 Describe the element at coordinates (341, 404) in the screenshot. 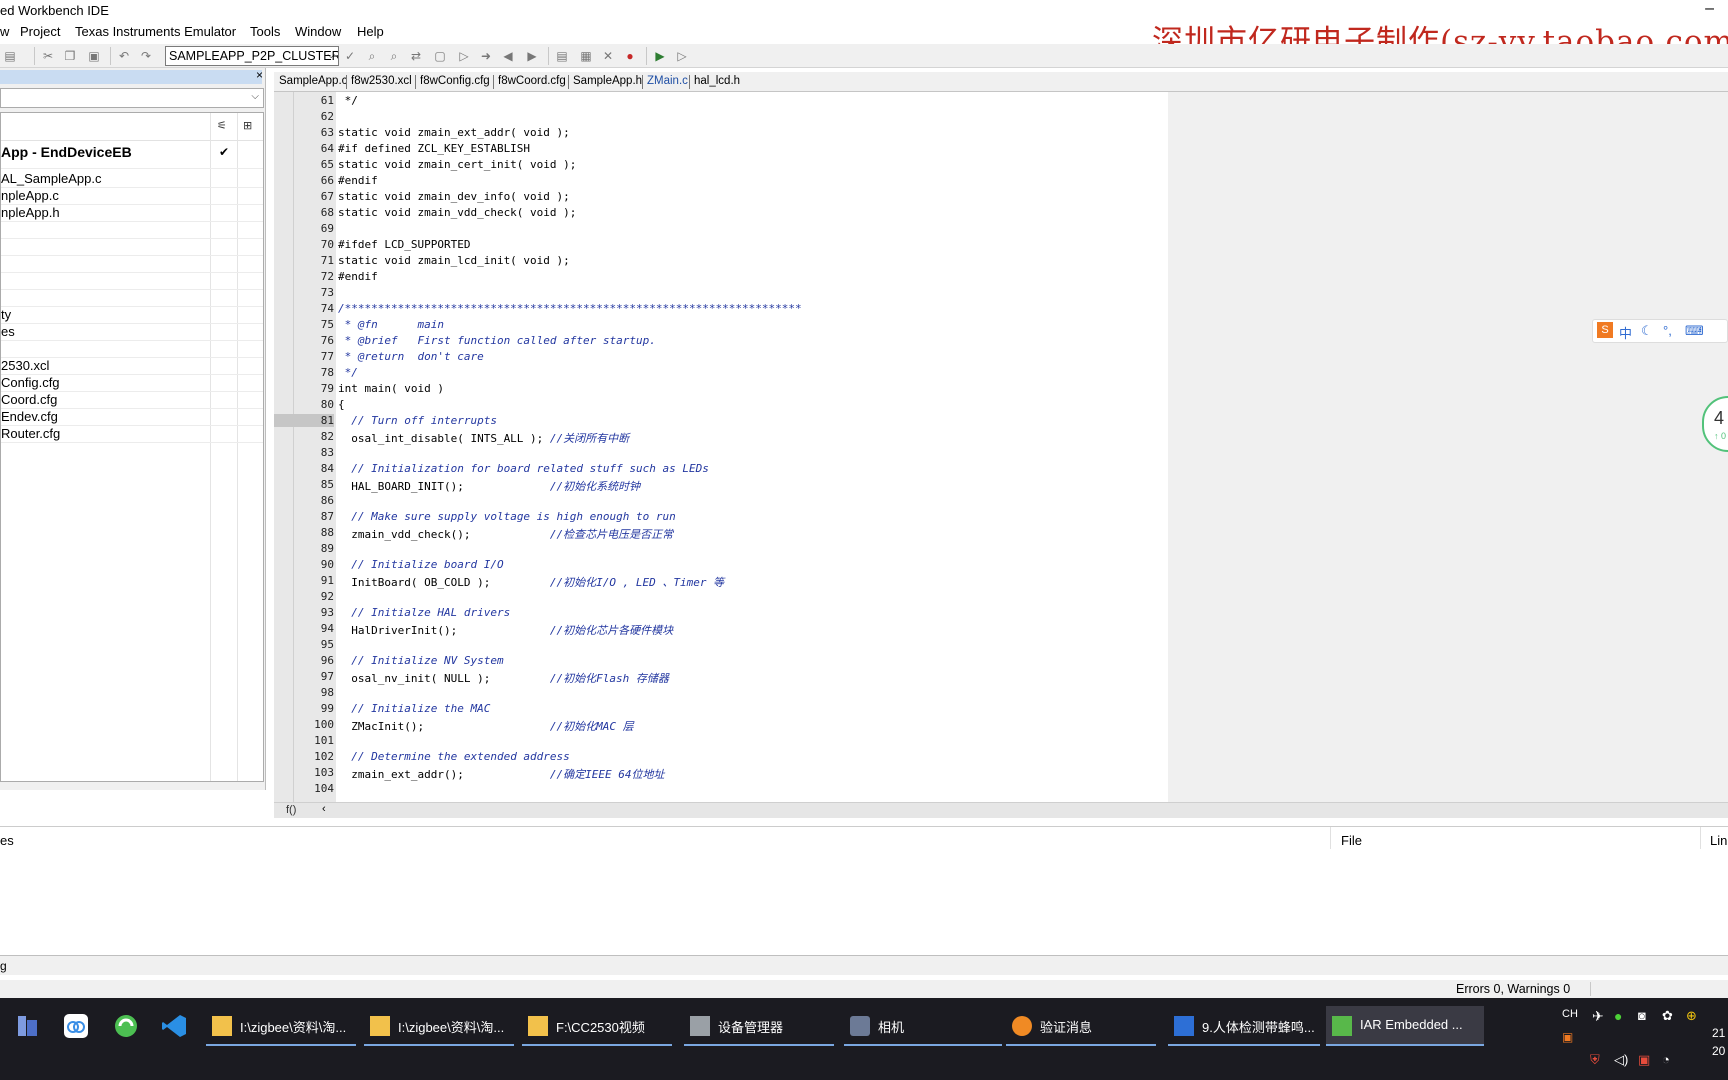

I see `code-line: {` at that location.